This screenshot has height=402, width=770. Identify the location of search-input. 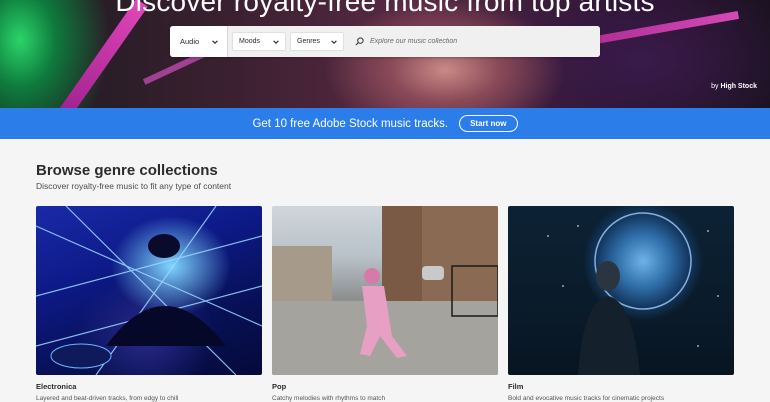
(470, 41).